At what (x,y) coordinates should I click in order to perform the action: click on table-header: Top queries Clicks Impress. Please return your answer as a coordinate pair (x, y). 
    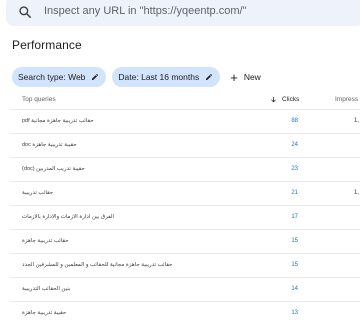
    Looking at the image, I should click on (185, 100).